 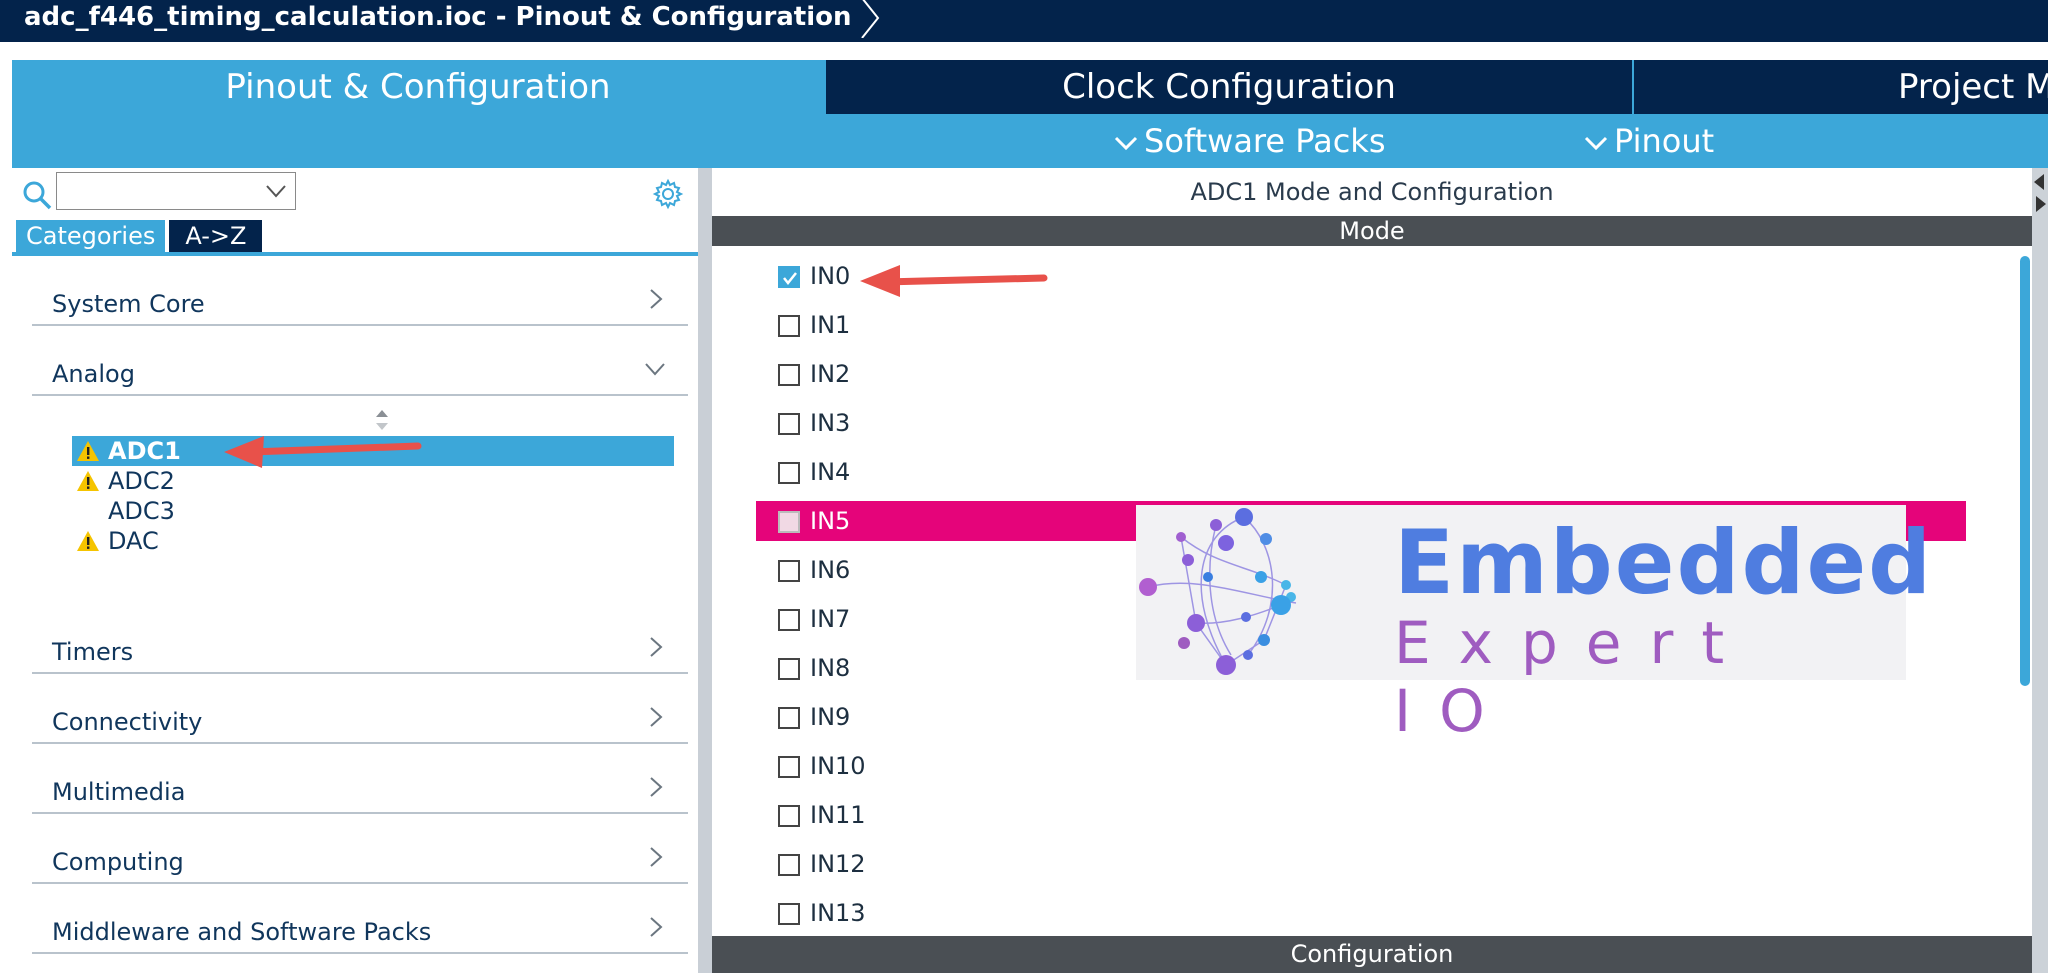 I want to click on arrow-to-in0-icon, so click(x=954, y=281).